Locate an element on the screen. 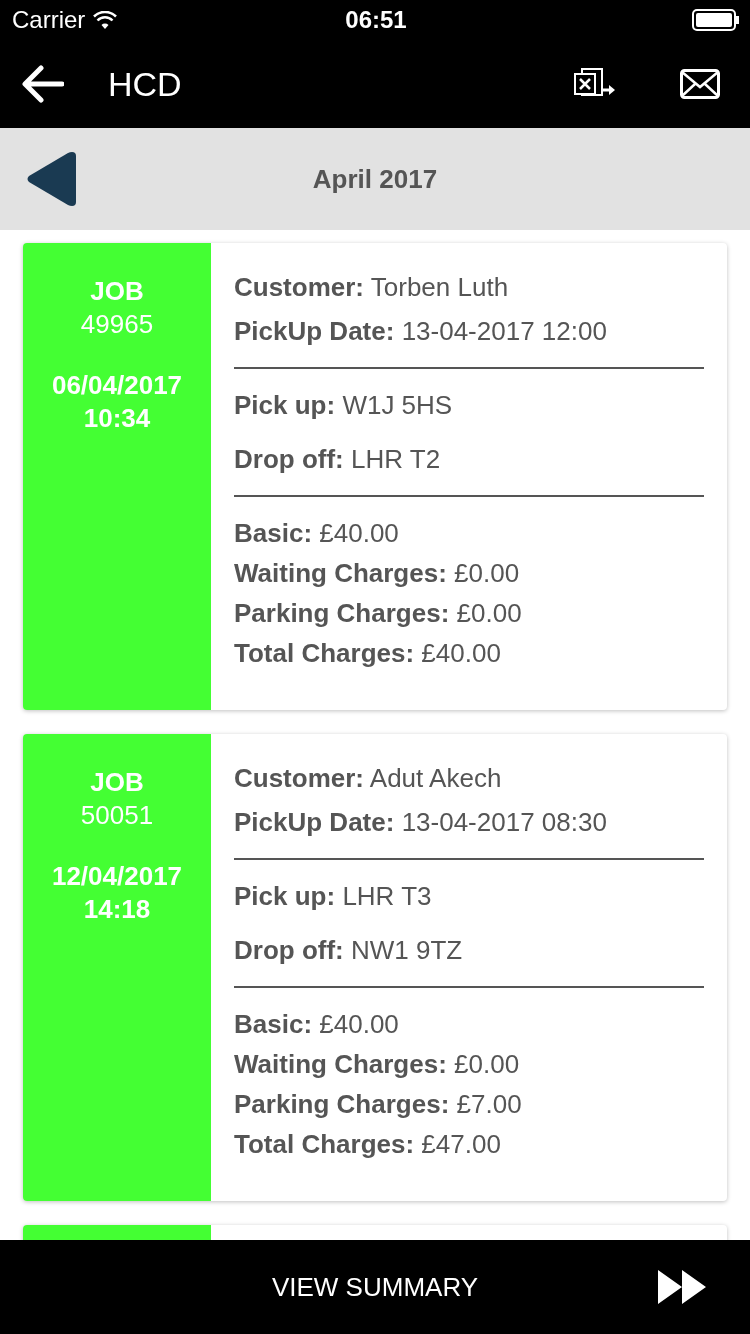 This screenshot has width=750, height=1334. mail-button is located at coordinates (700, 84).